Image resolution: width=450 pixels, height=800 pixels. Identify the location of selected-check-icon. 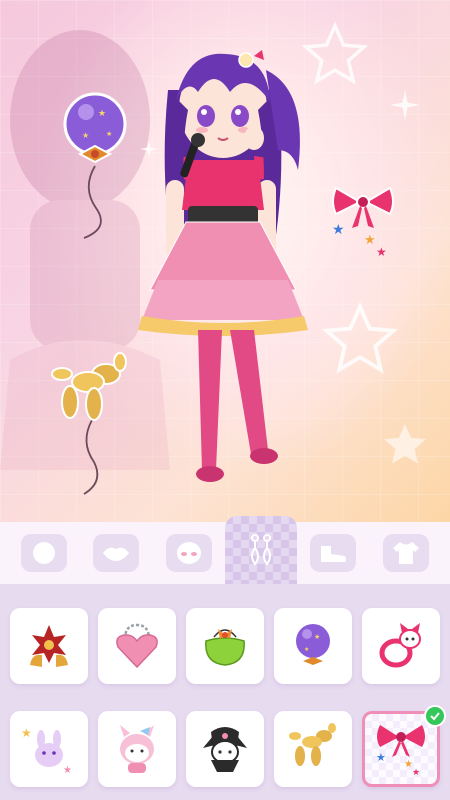
(435, 716).